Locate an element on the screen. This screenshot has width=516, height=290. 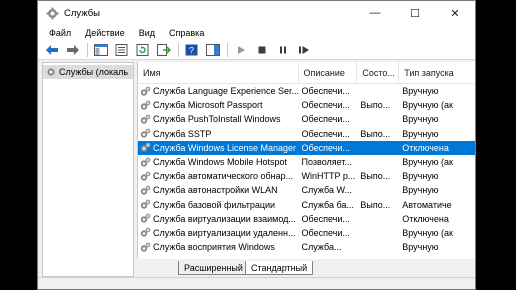
menu-file: Файл is located at coordinates (60, 33).